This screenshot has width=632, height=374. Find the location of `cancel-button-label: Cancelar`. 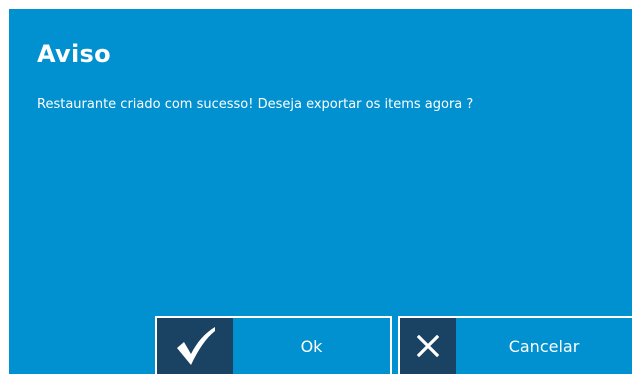

cancel-button-label: Cancelar is located at coordinates (544, 346).